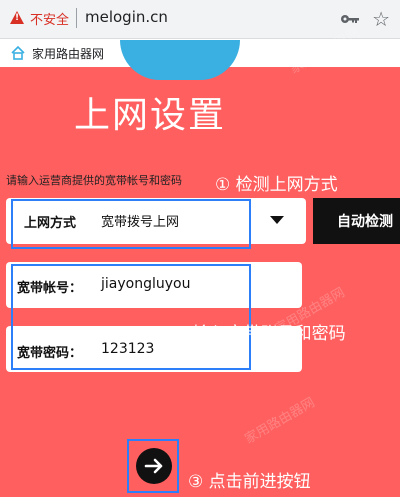  Describe the element at coordinates (131, 317) in the screenshot. I see `highlight-credentials` at that location.